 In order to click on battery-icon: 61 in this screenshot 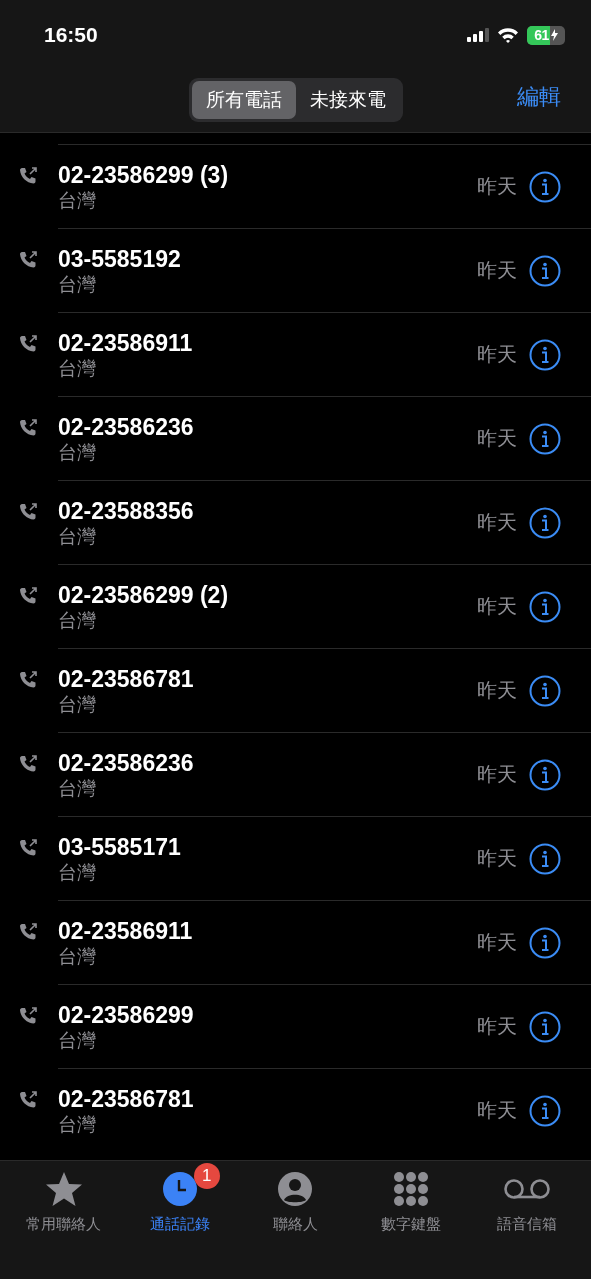, I will do `click(546, 35)`.